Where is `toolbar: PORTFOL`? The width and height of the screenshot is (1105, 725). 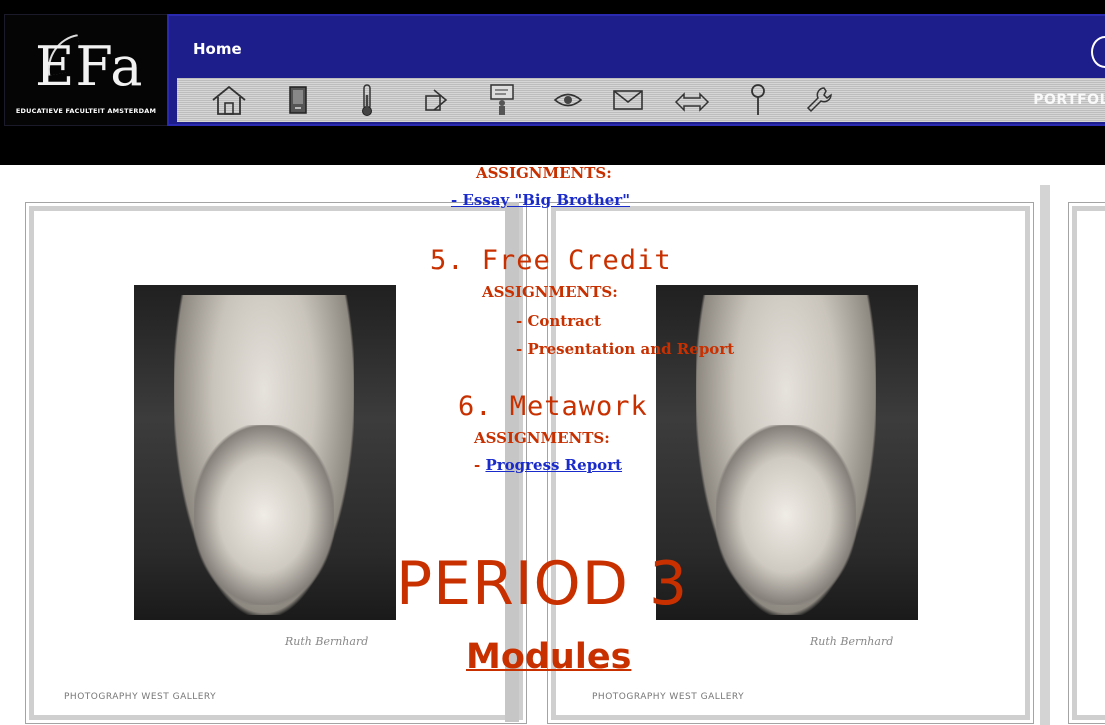
toolbar: PORTFOL is located at coordinates (641, 100).